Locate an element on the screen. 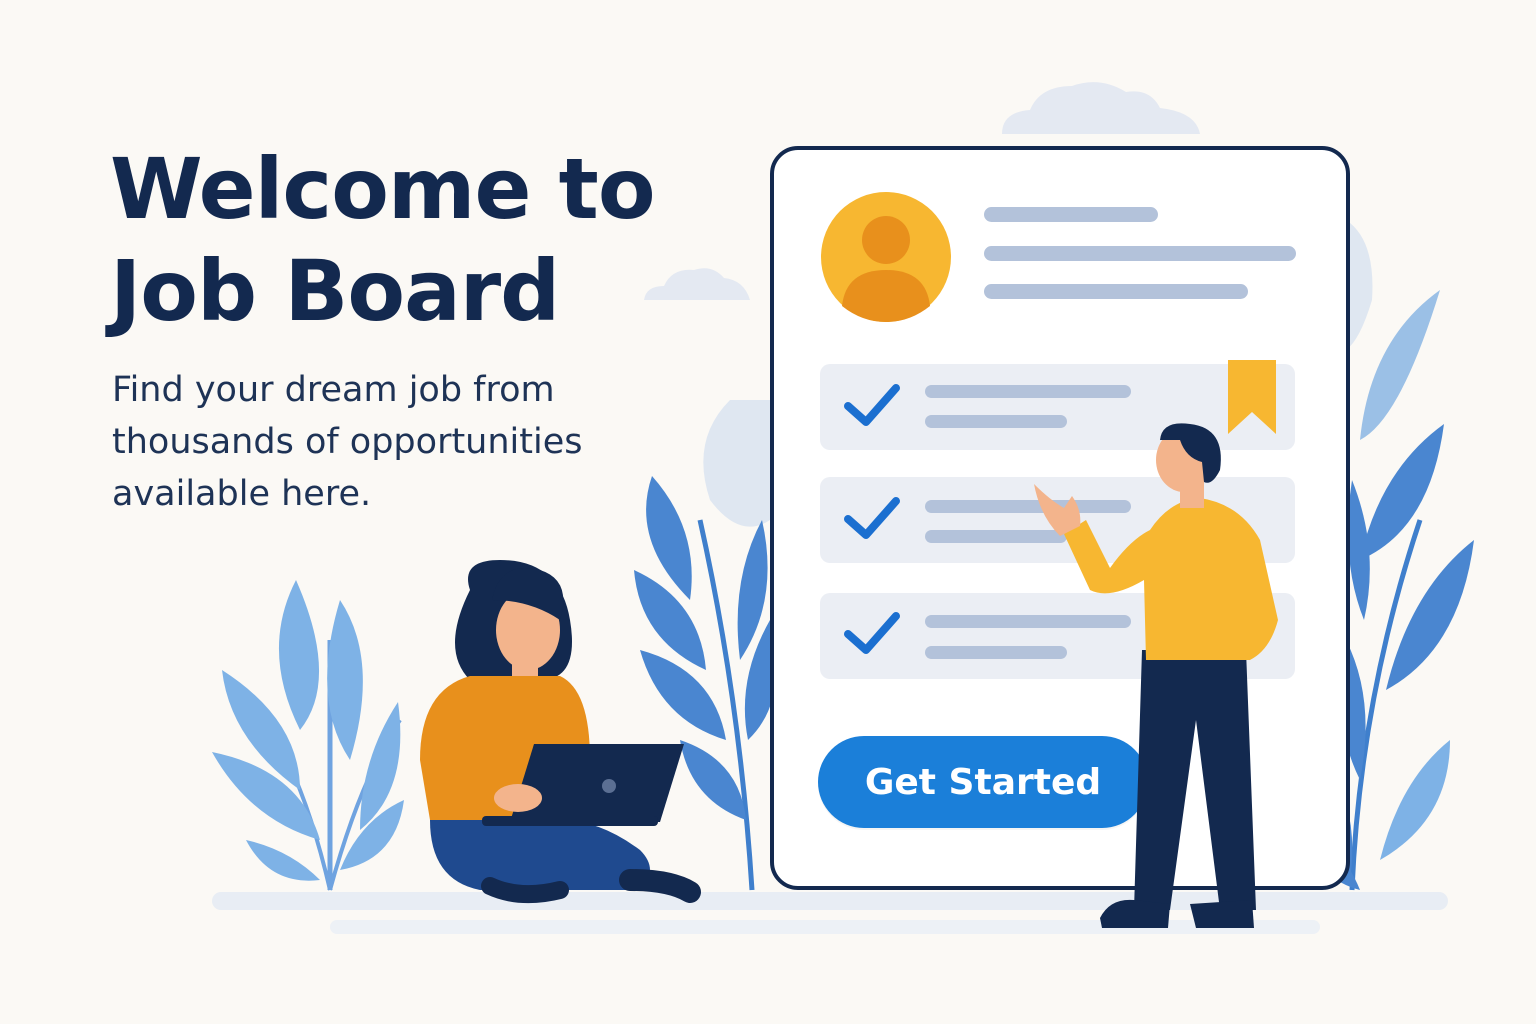 The image size is (1536, 1024). ground-shadow is located at coordinates (825, 927).